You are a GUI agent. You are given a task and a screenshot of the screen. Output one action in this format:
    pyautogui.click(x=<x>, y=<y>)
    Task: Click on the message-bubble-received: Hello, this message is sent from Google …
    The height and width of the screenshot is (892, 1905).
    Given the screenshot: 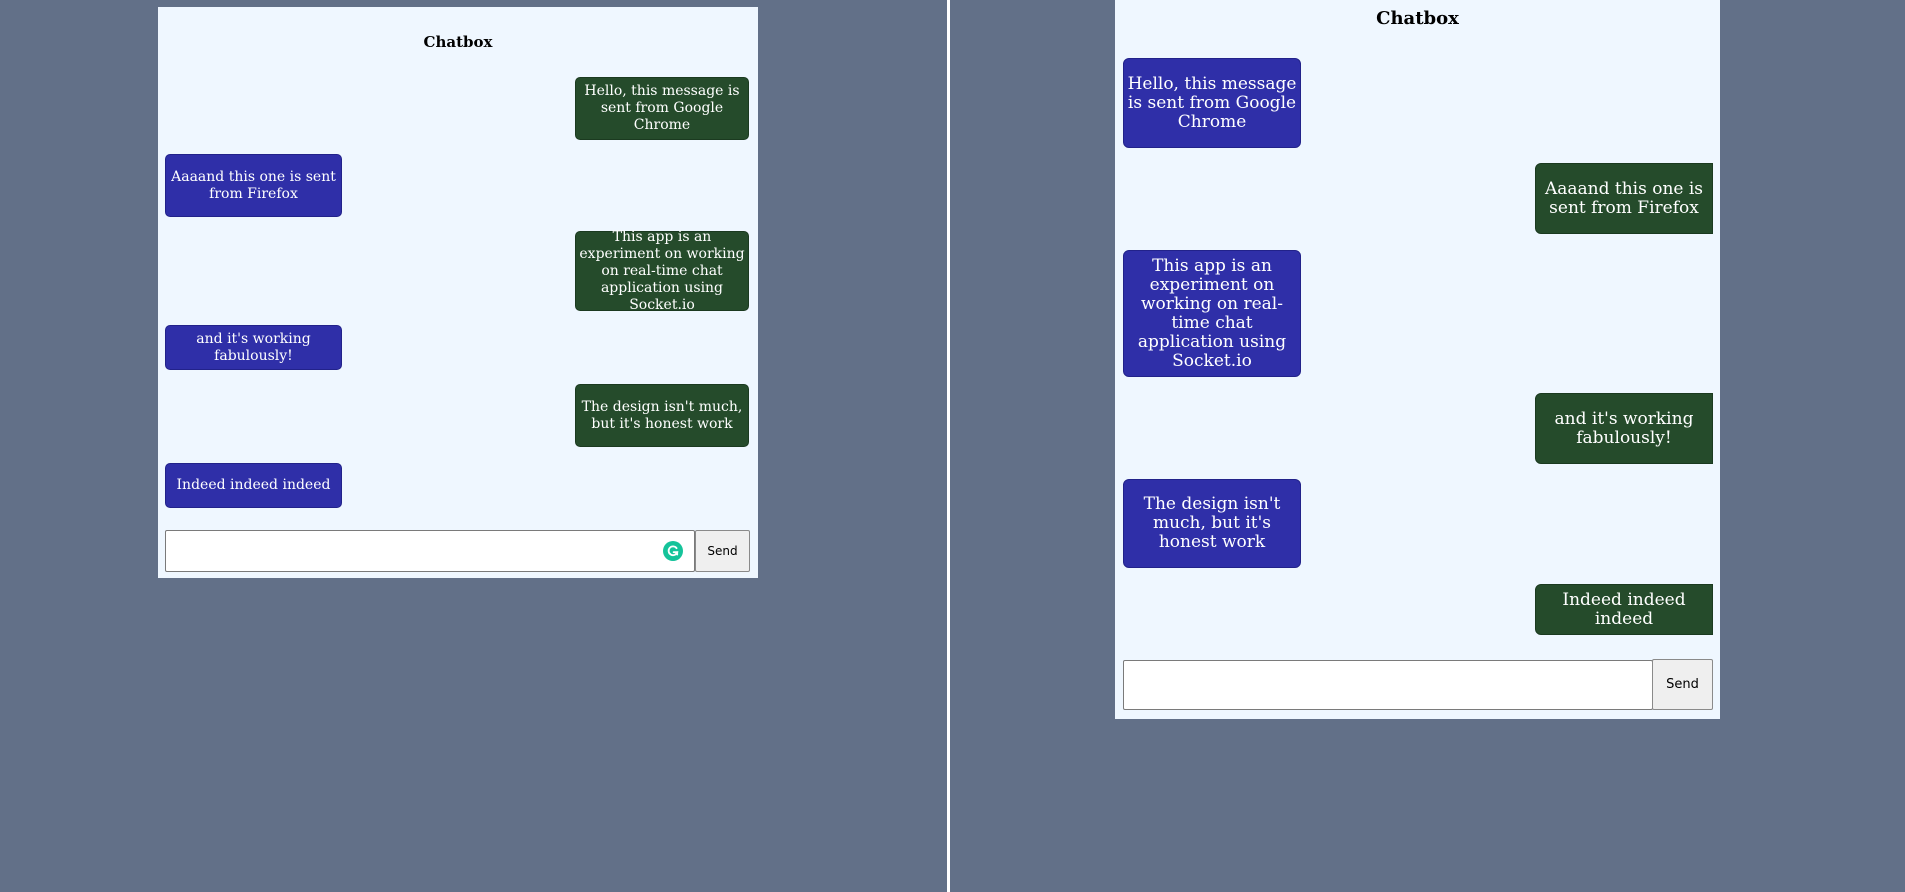 What is the action you would take?
    pyautogui.click(x=1212, y=103)
    